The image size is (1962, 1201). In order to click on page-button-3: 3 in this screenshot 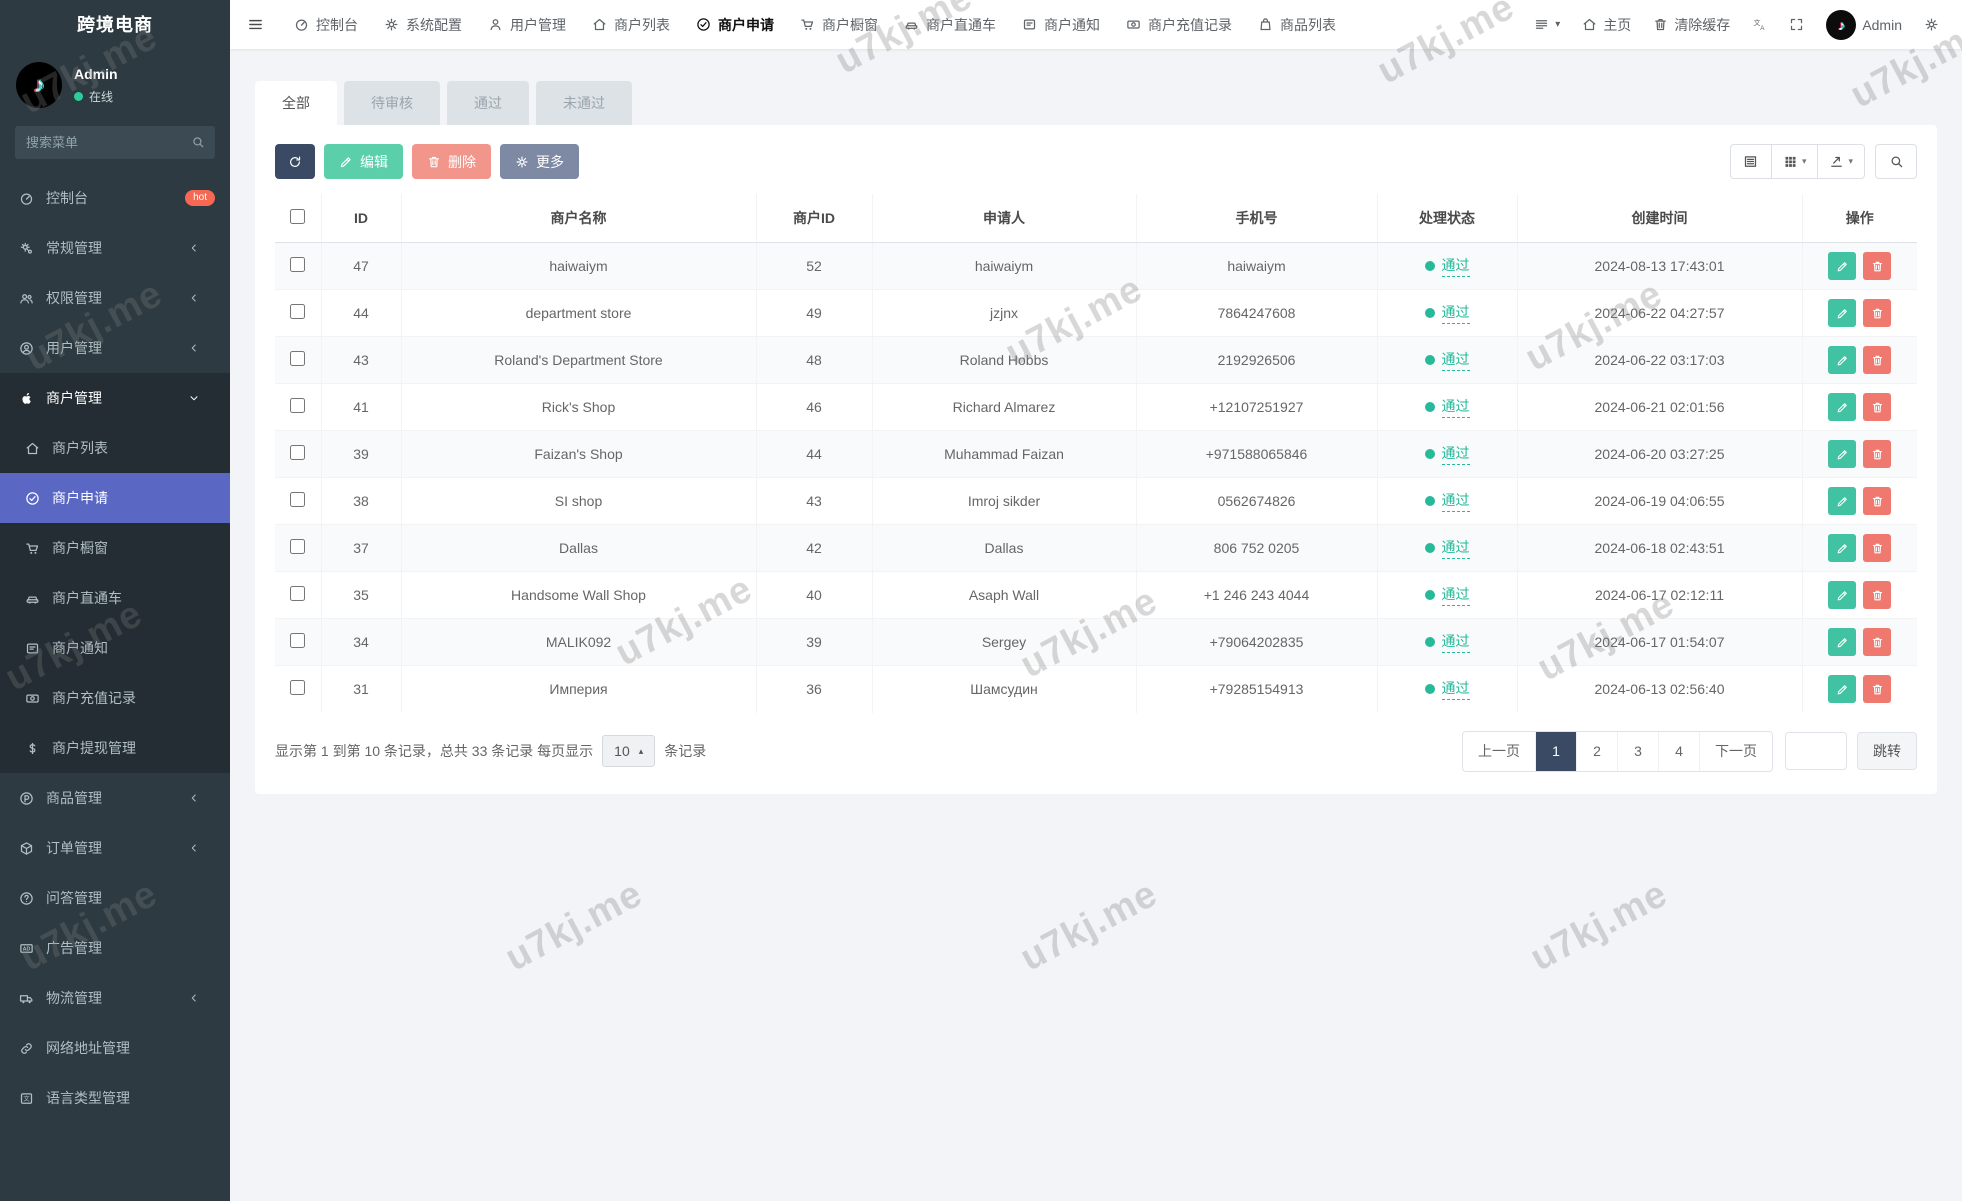, I will do `click(1637, 751)`.